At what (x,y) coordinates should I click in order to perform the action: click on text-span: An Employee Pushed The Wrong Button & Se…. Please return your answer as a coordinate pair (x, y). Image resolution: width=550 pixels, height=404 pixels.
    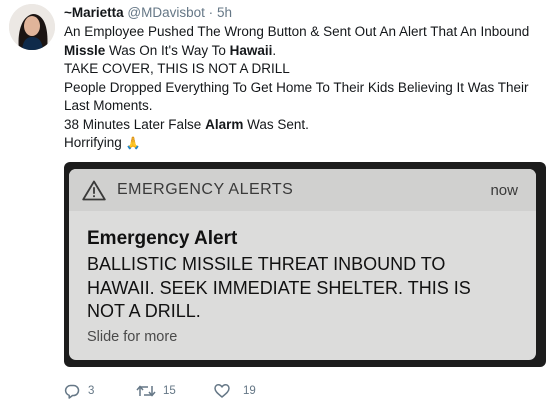
    Looking at the image, I should click on (297, 31).